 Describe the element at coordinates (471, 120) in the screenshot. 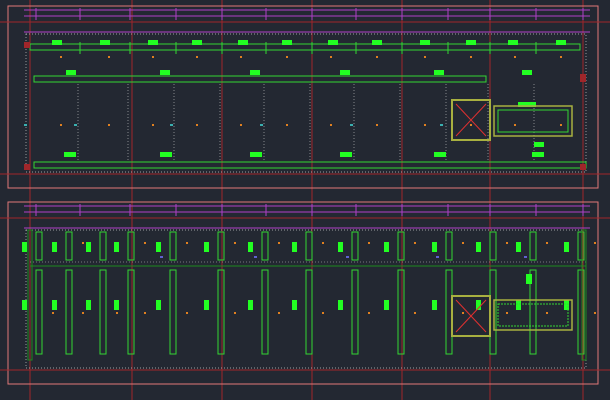

I see `void-cross-icon` at that location.